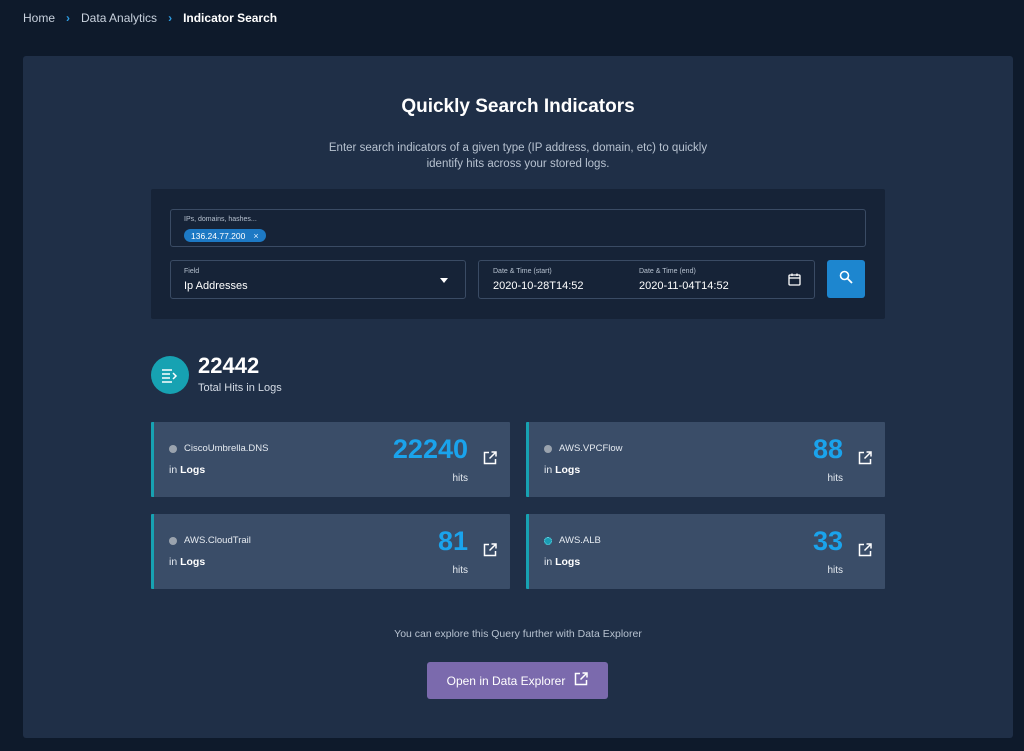 Image resolution: width=1024 pixels, height=751 pixels. I want to click on breadcrumb-data-analytics: Data Analytics, so click(119, 18).